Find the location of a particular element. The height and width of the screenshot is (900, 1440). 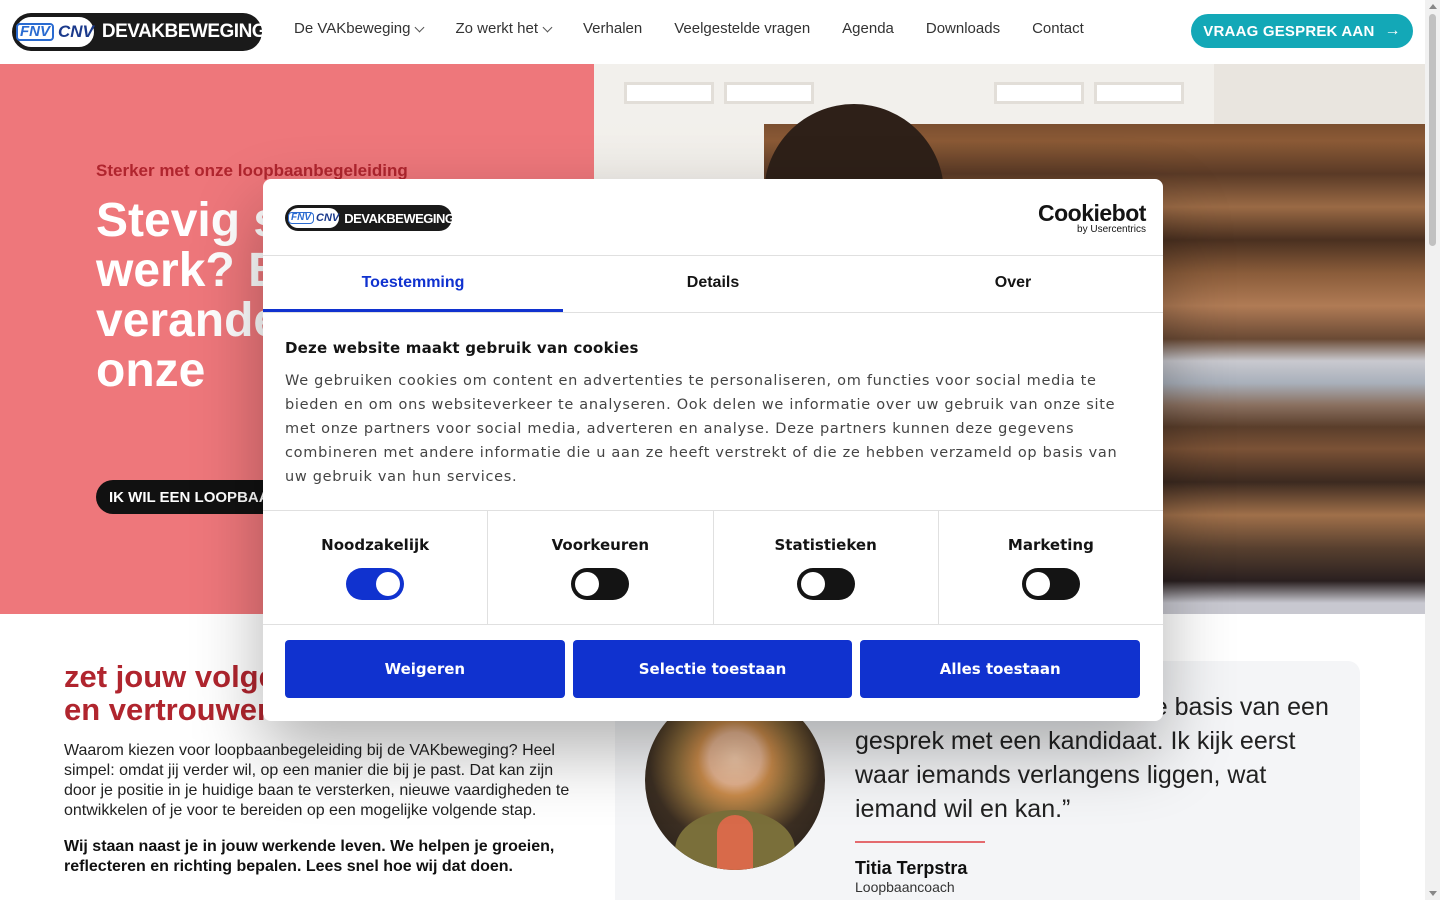

toggle-statistics is located at coordinates (825, 584).